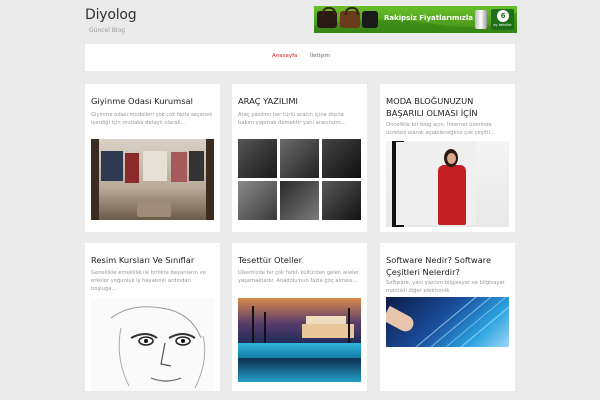  I want to click on hotel-pool-photo, so click(299, 340).